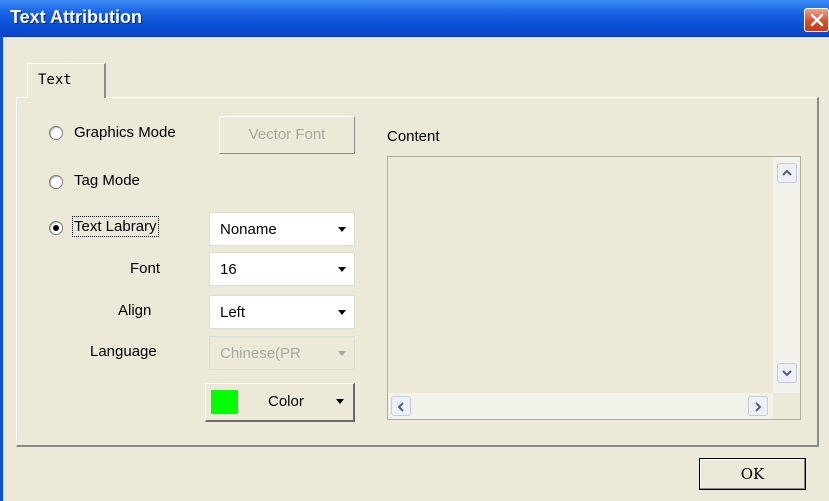 The height and width of the screenshot is (501, 829). What do you see at coordinates (758, 406) in the screenshot?
I see `scroll-right-button` at bounding box center [758, 406].